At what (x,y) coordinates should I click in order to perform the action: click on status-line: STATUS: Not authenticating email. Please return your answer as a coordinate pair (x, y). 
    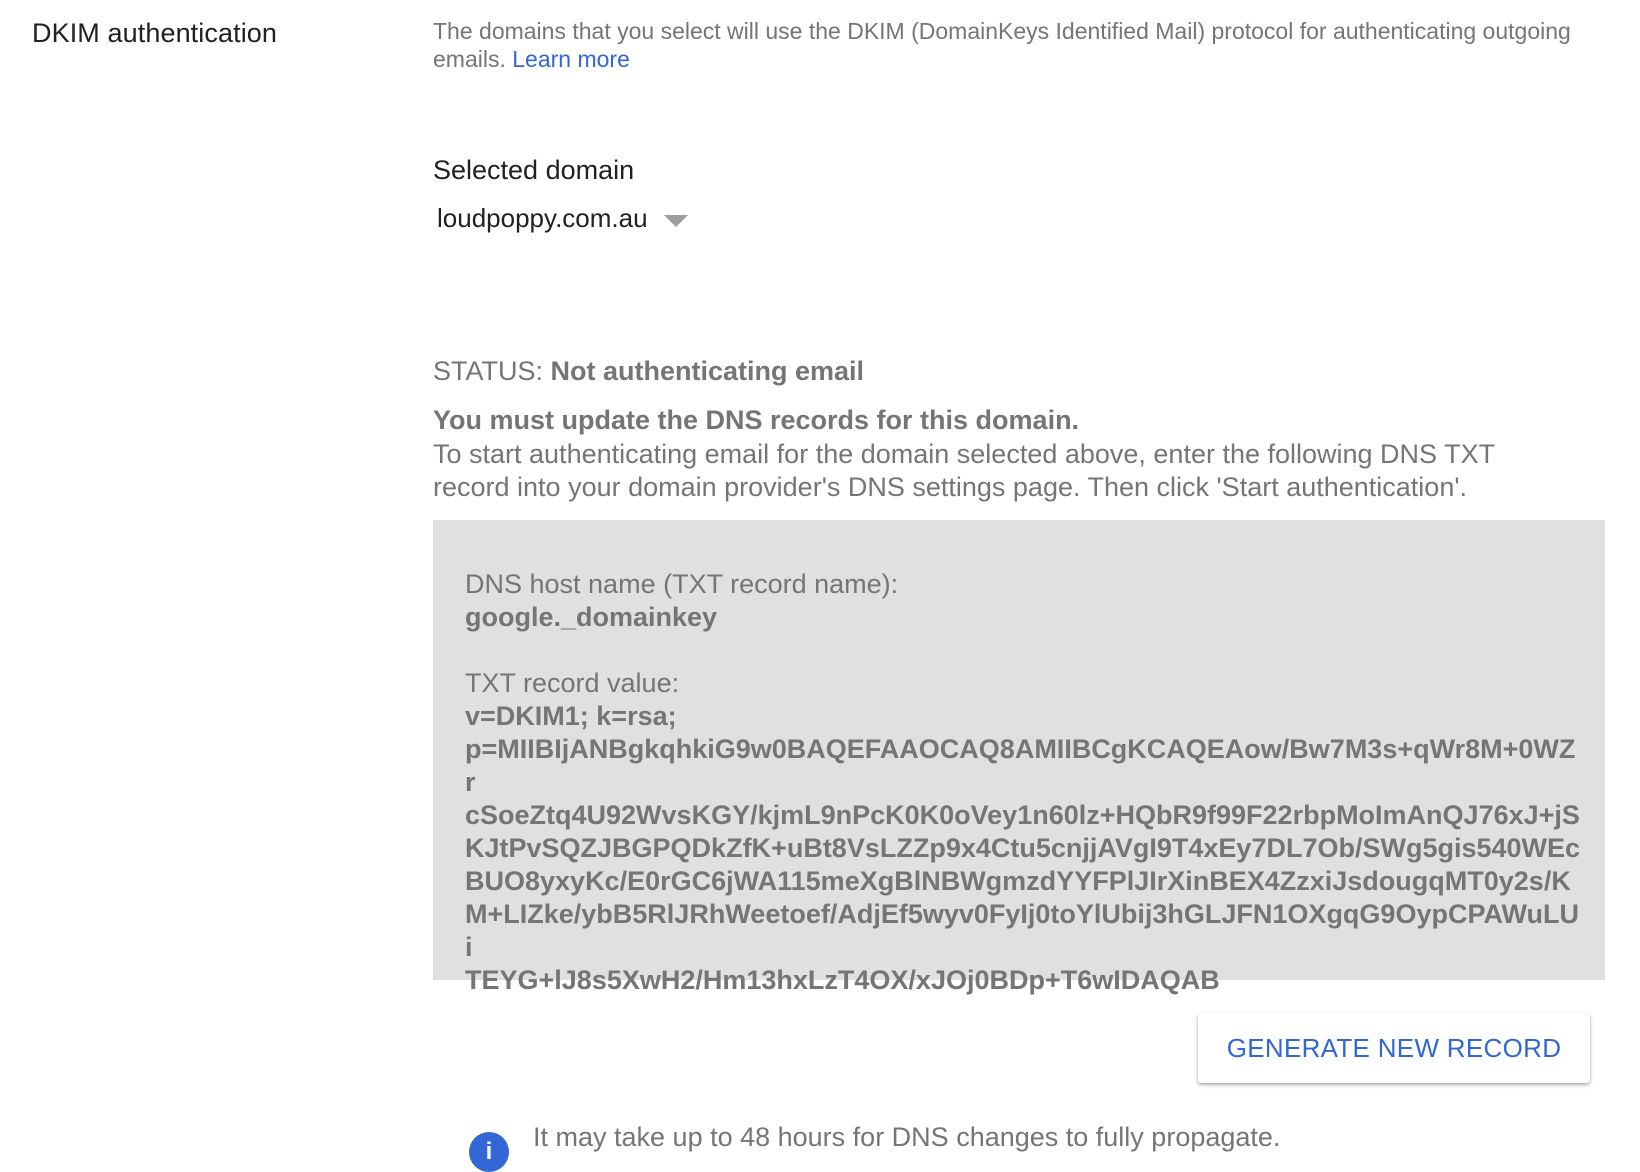
    Looking at the image, I should click on (648, 371).